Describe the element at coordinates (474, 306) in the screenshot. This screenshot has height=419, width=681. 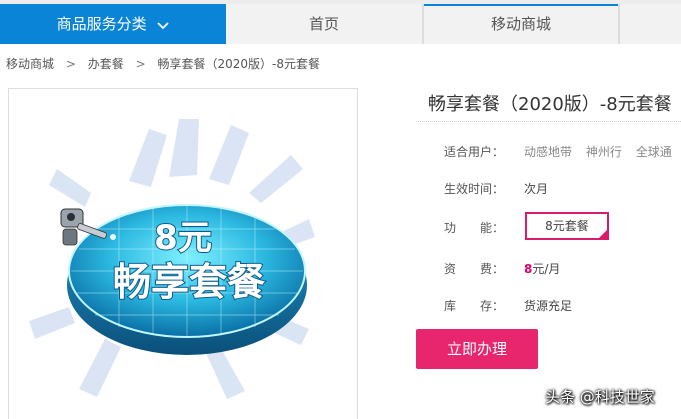
I see `stock-label: 库 存：` at that location.